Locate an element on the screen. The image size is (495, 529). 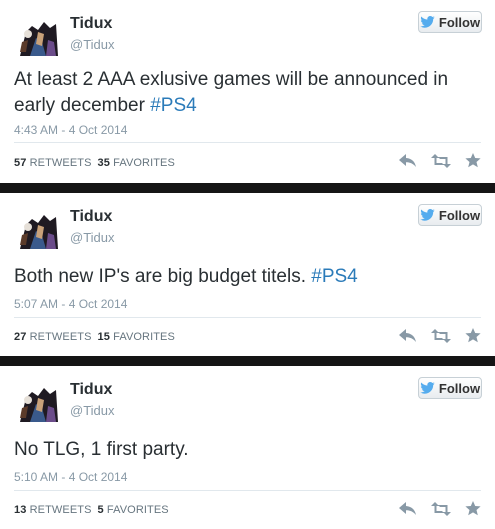
tweet-timestamp: 5:10 AM - 4 Oct 2014 is located at coordinates (70, 477).